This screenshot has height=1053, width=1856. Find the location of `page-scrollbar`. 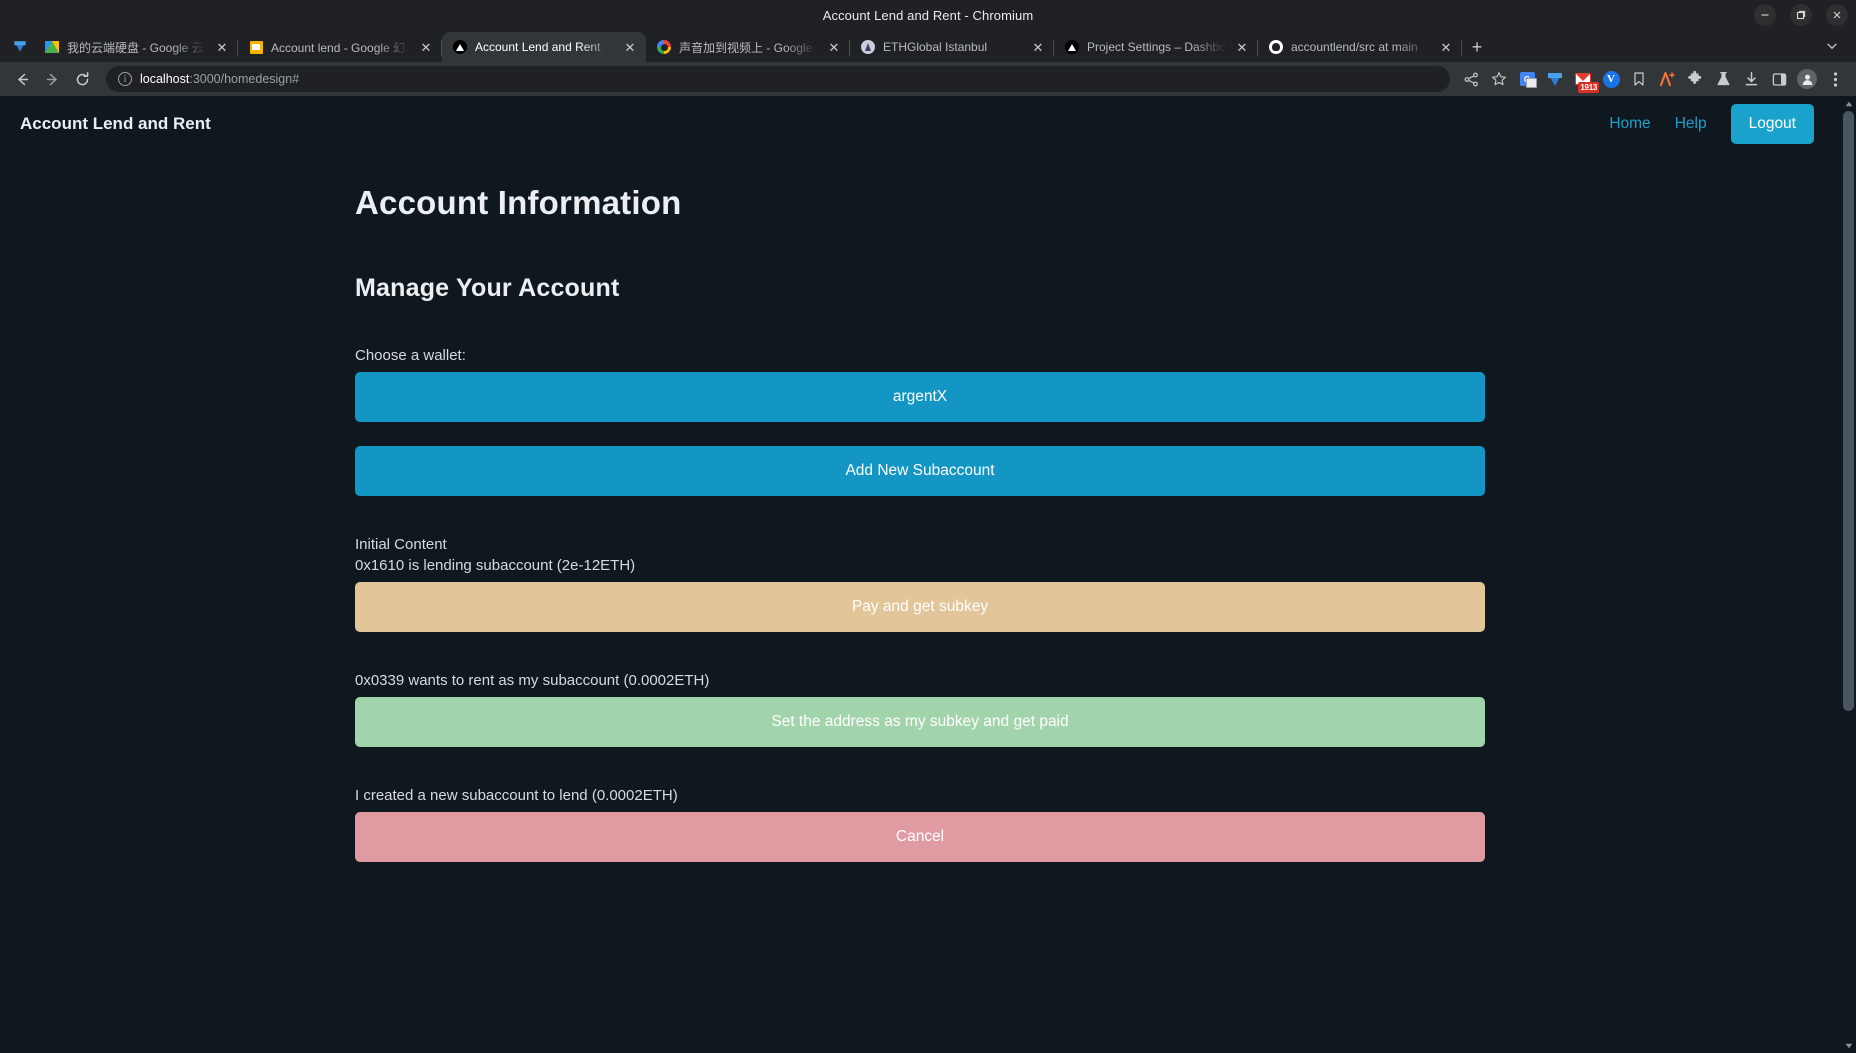

page-scrollbar is located at coordinates (1848, 574).